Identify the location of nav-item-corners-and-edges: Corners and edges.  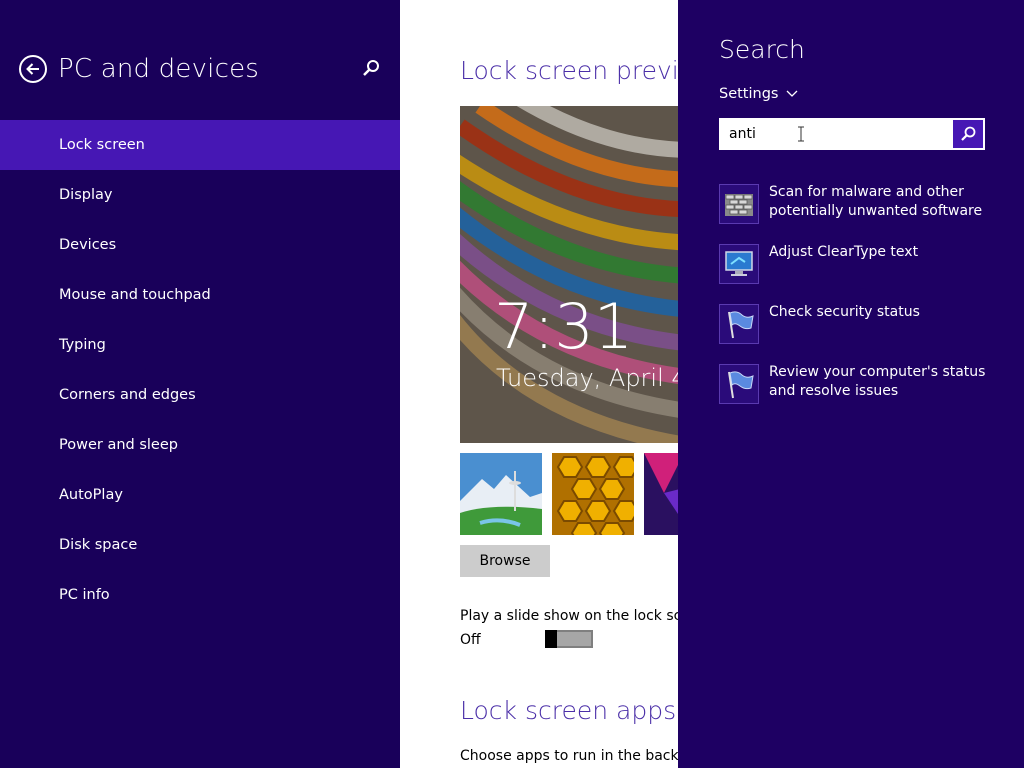
(200, 395).